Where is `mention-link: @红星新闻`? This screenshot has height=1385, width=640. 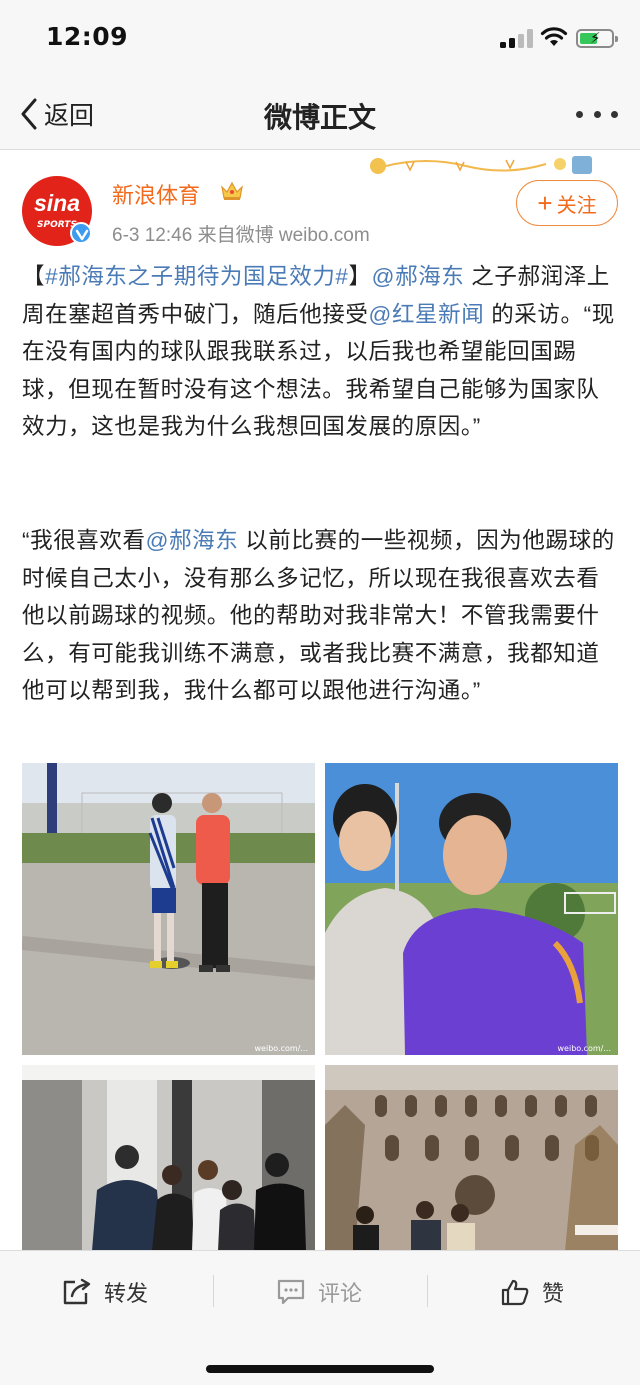 mention-link: @红星新闻 is located at coordinates (427, 314).